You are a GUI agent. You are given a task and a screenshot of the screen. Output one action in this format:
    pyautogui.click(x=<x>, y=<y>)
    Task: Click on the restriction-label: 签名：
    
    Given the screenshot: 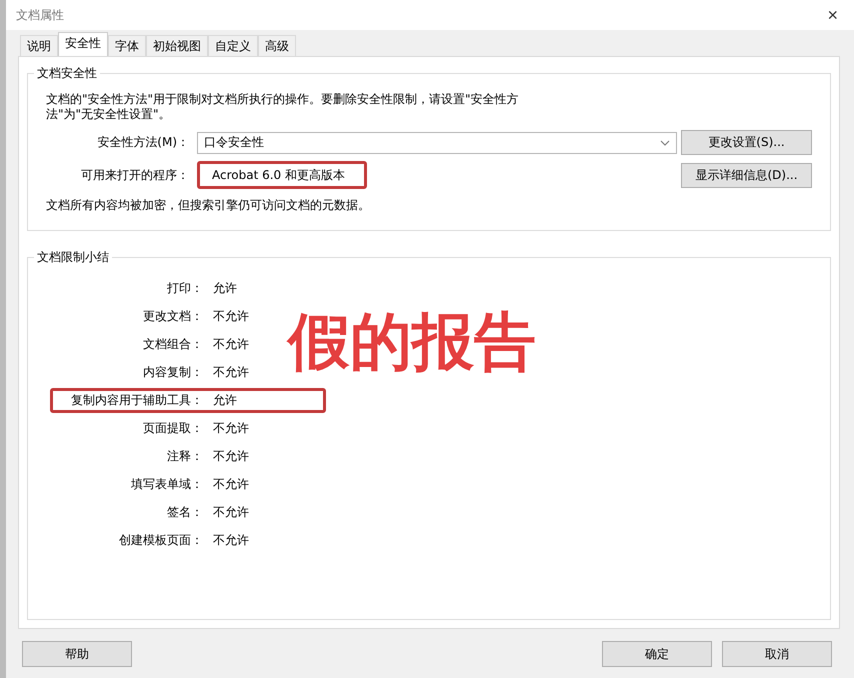 What is the action you would take?
    pyautogui.click(x=185, y=512)
    